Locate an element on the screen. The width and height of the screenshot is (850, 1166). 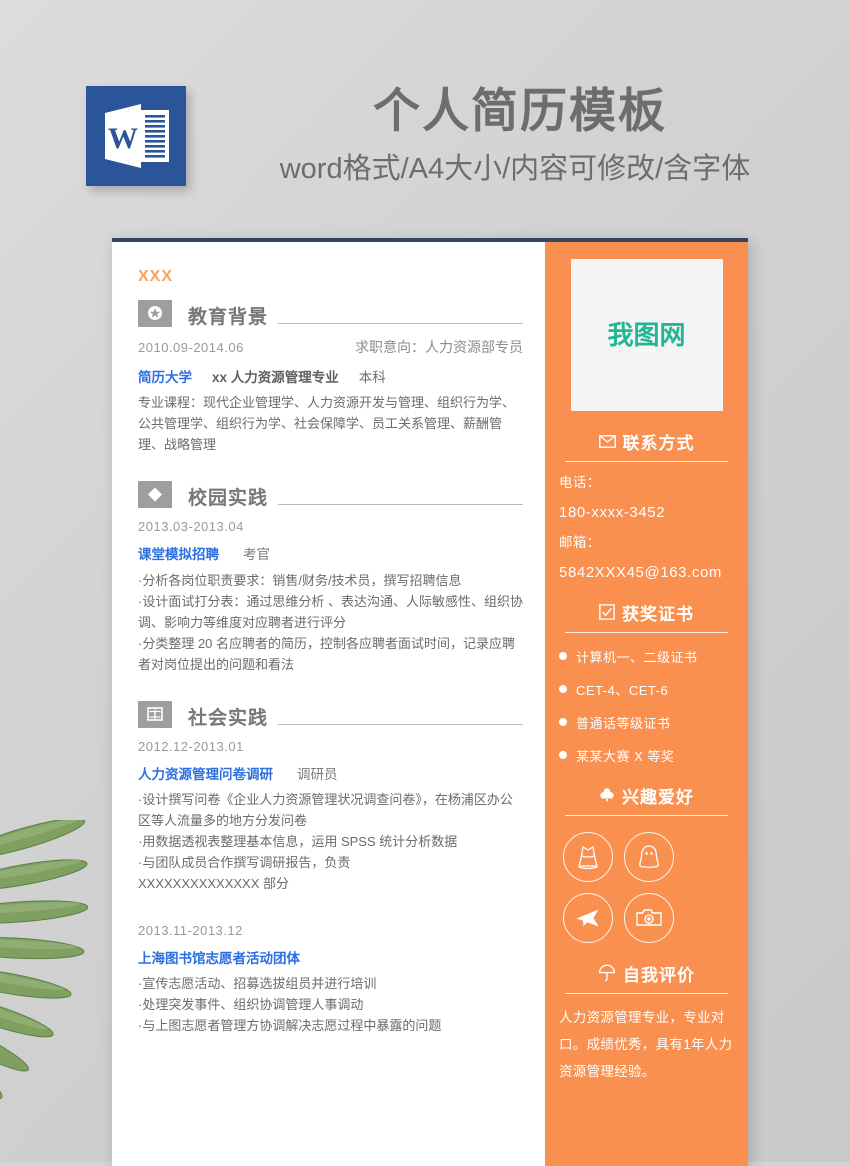
sidebar-title-hobbies: 兴趣爱好 is located at coordinates (658, 797).